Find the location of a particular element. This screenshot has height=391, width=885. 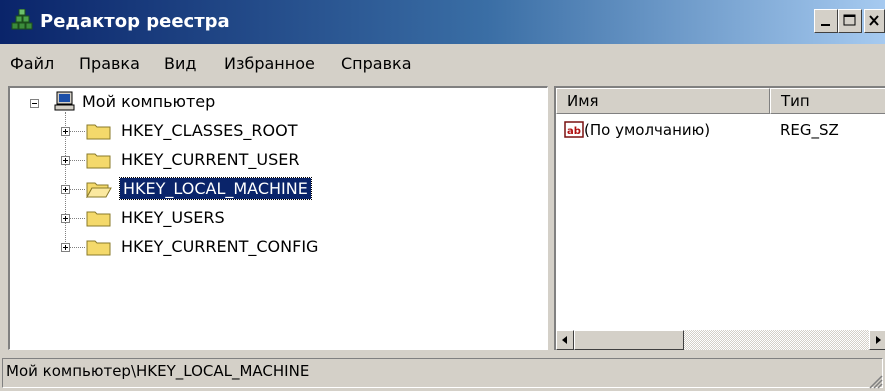

scroll-right-icon is located at coordinates (878, 340).